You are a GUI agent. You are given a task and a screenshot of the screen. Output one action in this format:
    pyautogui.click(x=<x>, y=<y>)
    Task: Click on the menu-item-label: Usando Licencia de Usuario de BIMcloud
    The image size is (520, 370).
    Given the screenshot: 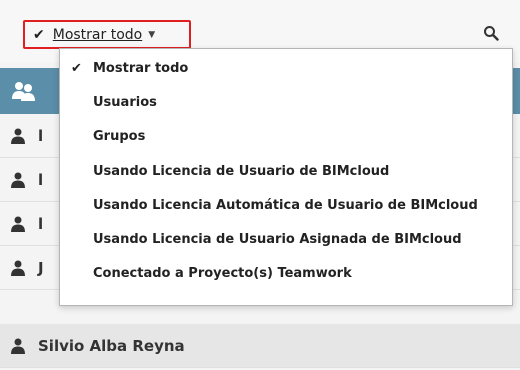 What is the action you would take?
    pyautogui.click(x=241, y=171)
    